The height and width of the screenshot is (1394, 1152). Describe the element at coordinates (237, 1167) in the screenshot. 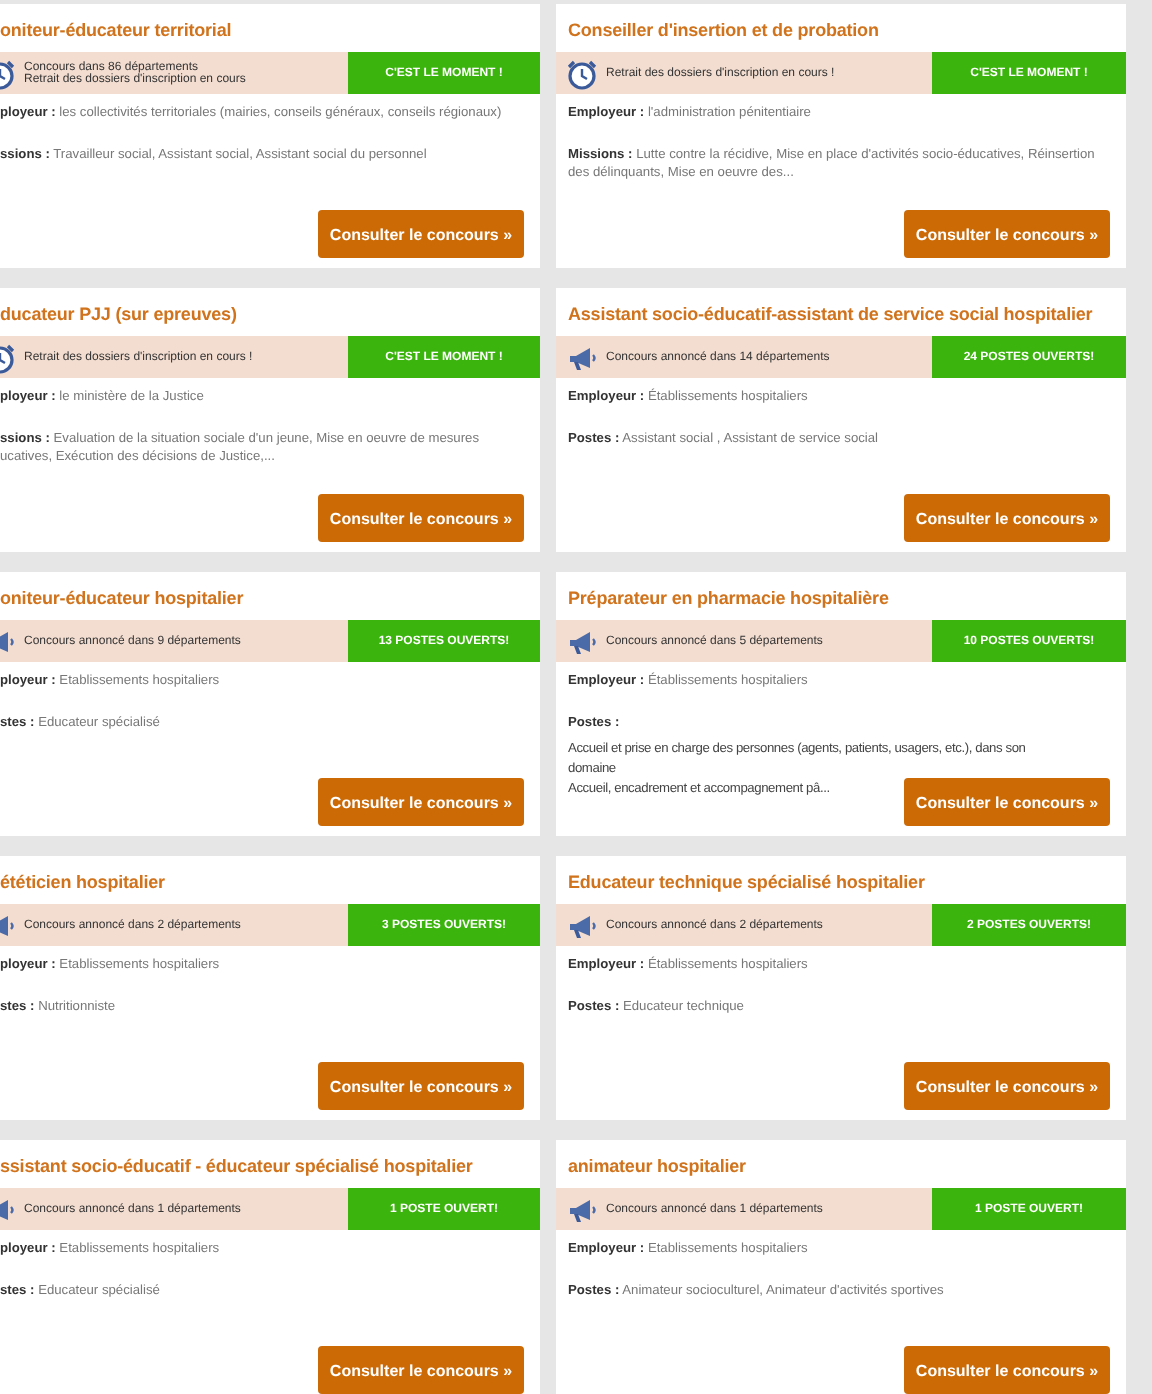

I see `job-title: ssistant socio-éducatif - éducateur spécialisé hospitalier` at that location.